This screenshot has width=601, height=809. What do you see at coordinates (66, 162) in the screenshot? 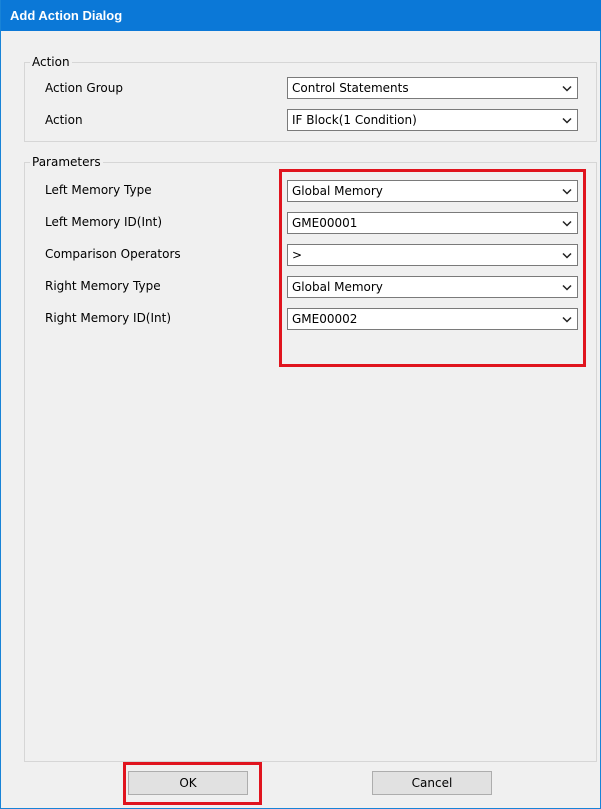
I see `parameters-groupbox-legend: Parameters` at bounding box center [66, 162].